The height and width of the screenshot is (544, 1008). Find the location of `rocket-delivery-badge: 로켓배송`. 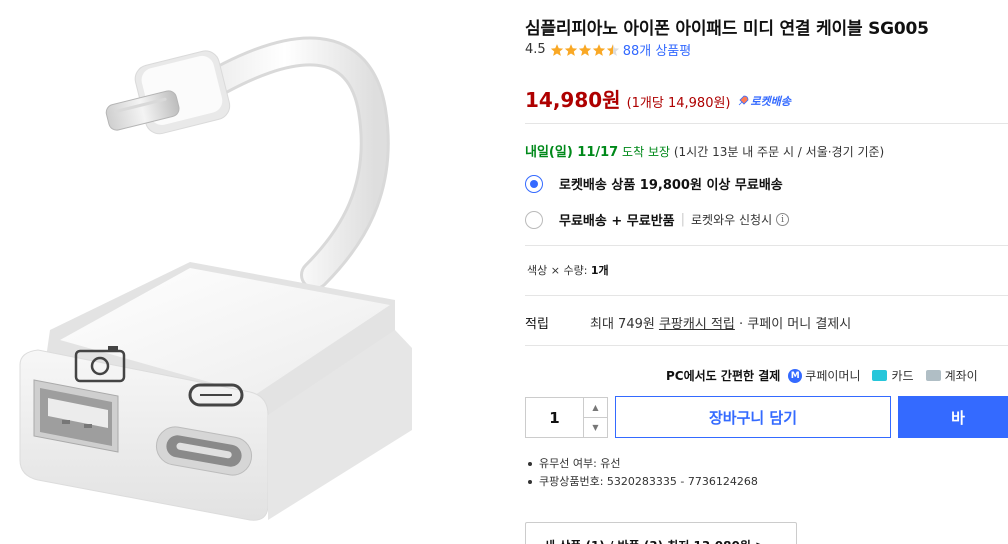

rocket-delivery-badge: 로켓배송 is located at coordinates (764, 101).